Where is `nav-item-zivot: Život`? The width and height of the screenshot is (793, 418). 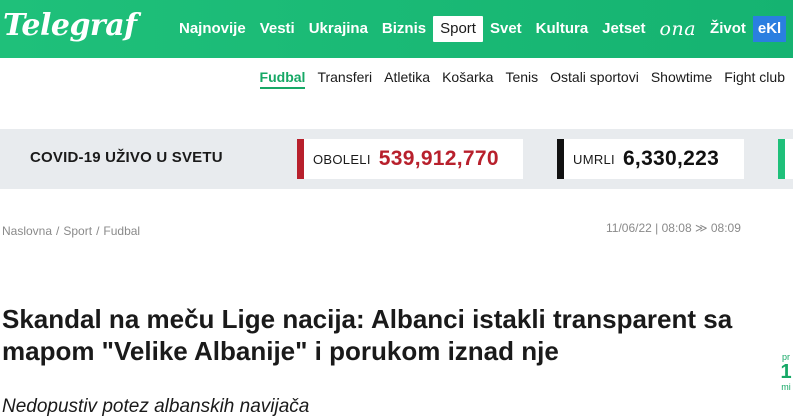
nav-item-zivot: Život is located at coordinates (728, 29).